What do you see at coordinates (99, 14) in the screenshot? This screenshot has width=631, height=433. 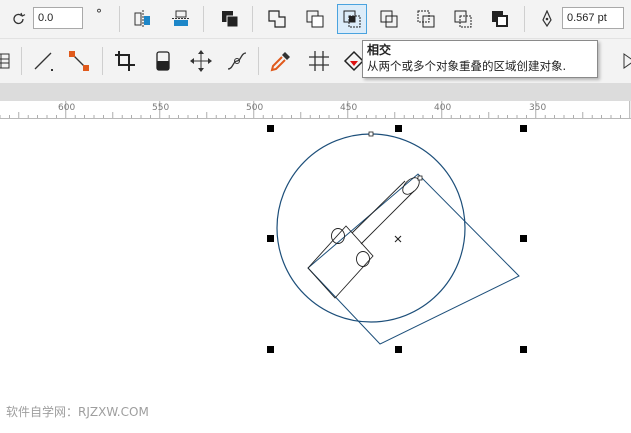 I see `degree-label: °` at bounding box center [99, 14].